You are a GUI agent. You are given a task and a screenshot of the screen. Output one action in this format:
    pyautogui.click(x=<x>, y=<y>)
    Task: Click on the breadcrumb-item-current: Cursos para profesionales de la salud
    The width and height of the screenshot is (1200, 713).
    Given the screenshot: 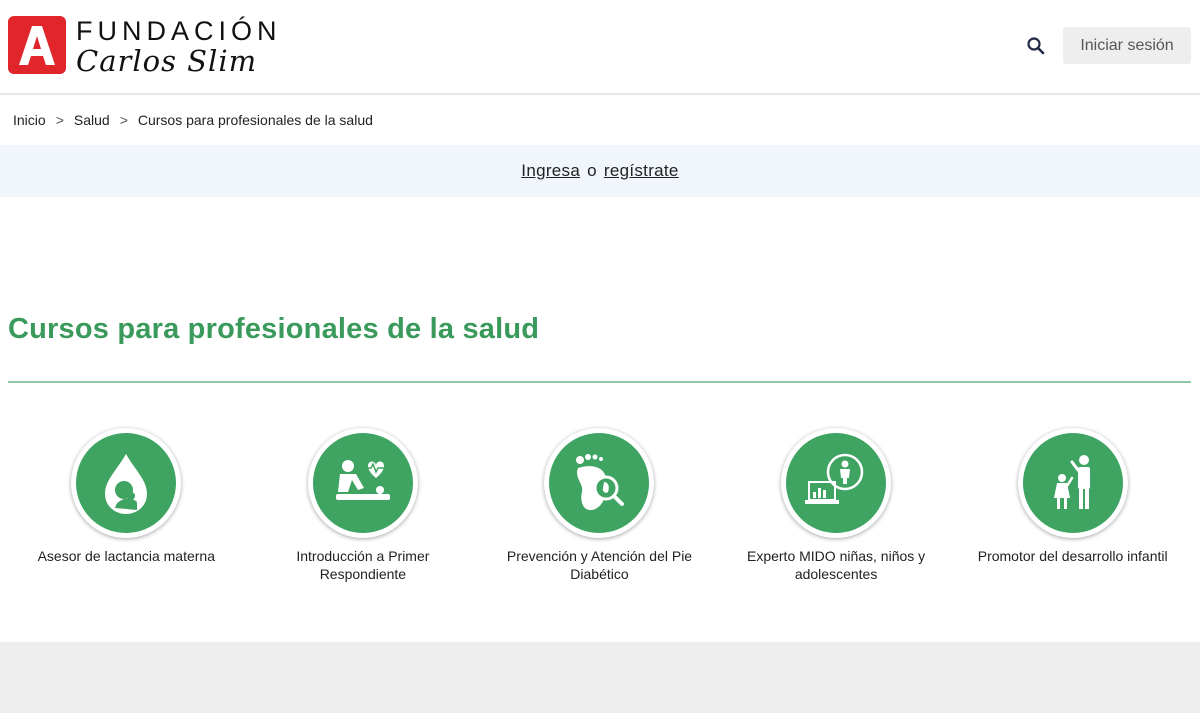 What is the action you would take?
    pyautogui.click(x=255, y=120)
    